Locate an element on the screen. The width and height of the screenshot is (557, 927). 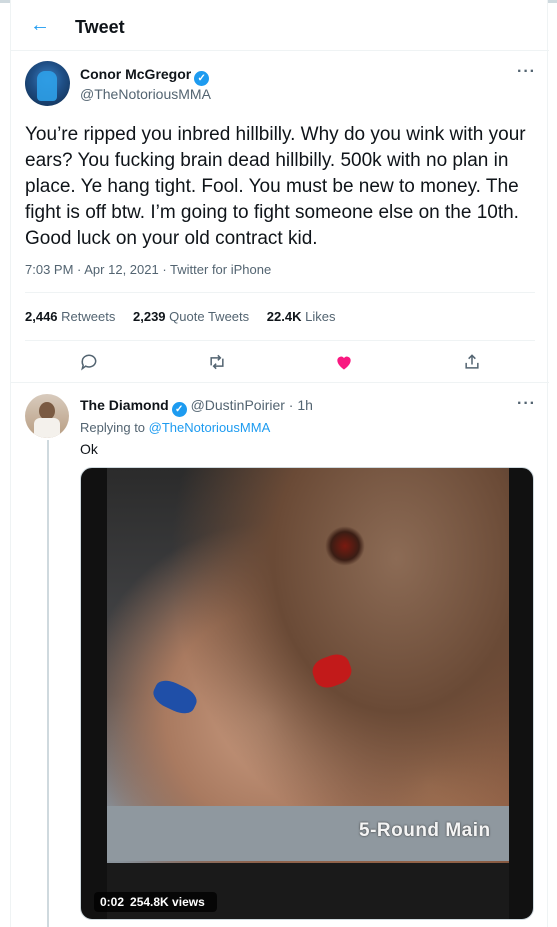
retweets-stat: 2,446 Retweets is located at coordinates (70, 316).